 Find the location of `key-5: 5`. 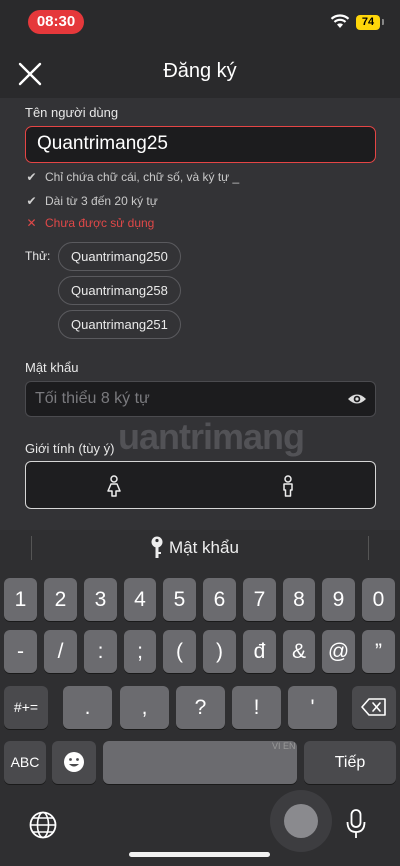

key-5: 5 is located at coordinates (179, 599).